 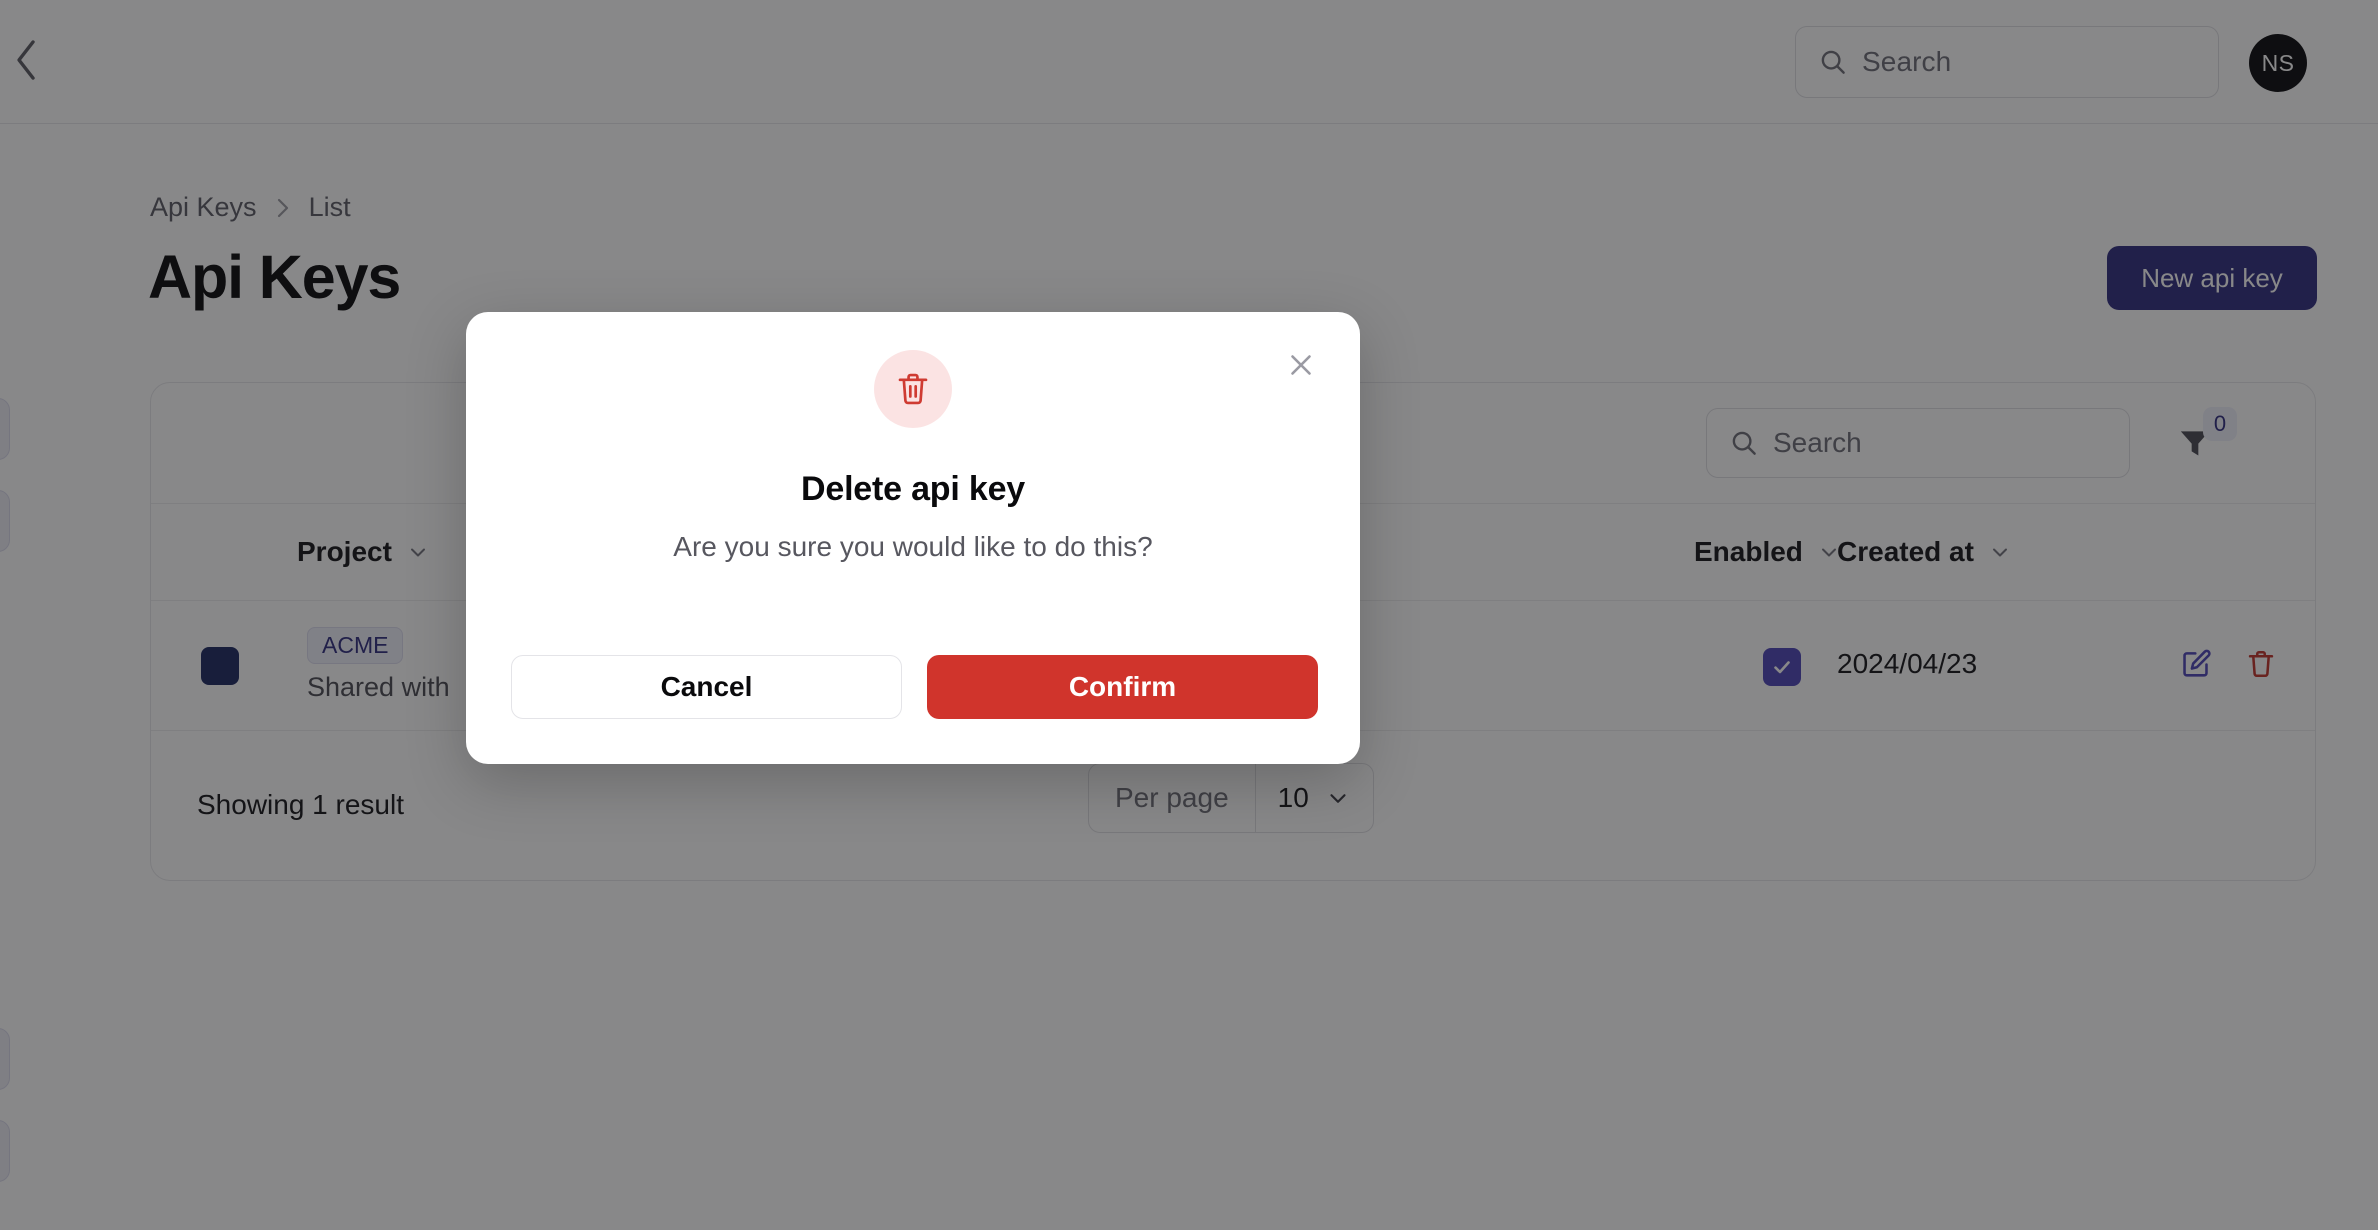 I want to click on cancel-button: Cancel, so click(x=706, y=687).